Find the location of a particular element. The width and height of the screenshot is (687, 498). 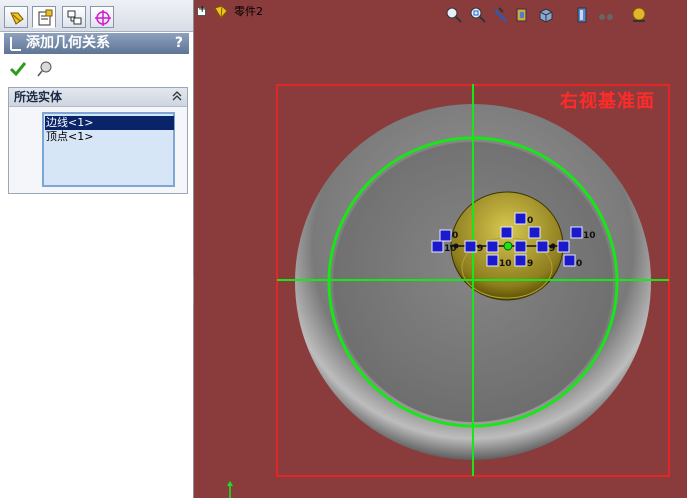

tab-dimxpert-manager is located at coordinates (102, 17).